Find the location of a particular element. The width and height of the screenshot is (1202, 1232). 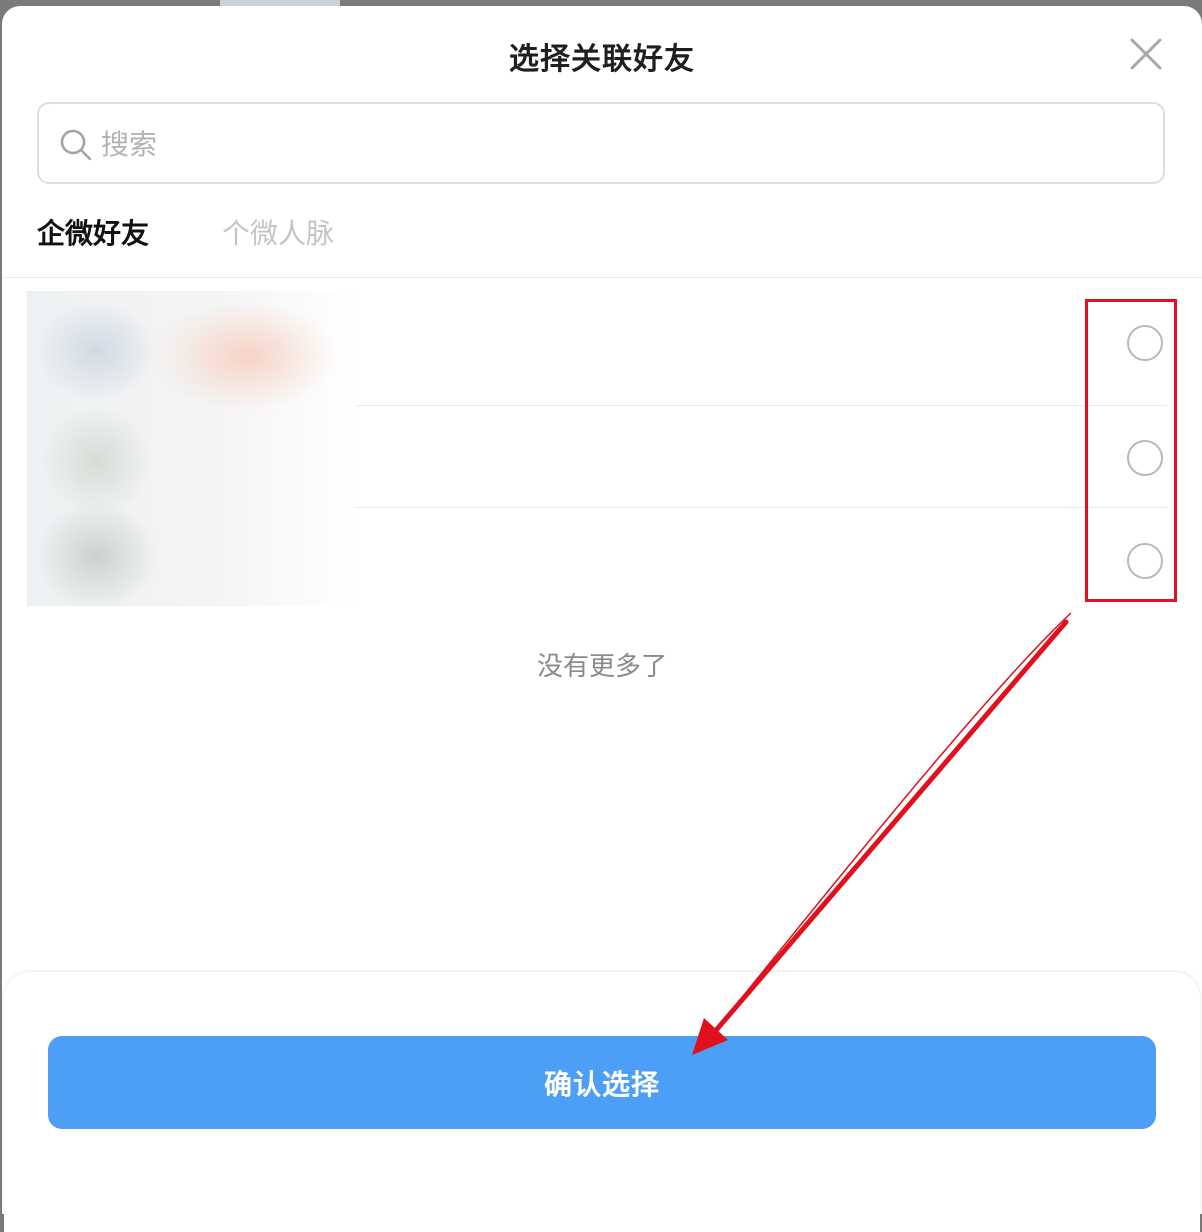

dialog-title: 选择关联好友 is located at coordinates (602, 59).